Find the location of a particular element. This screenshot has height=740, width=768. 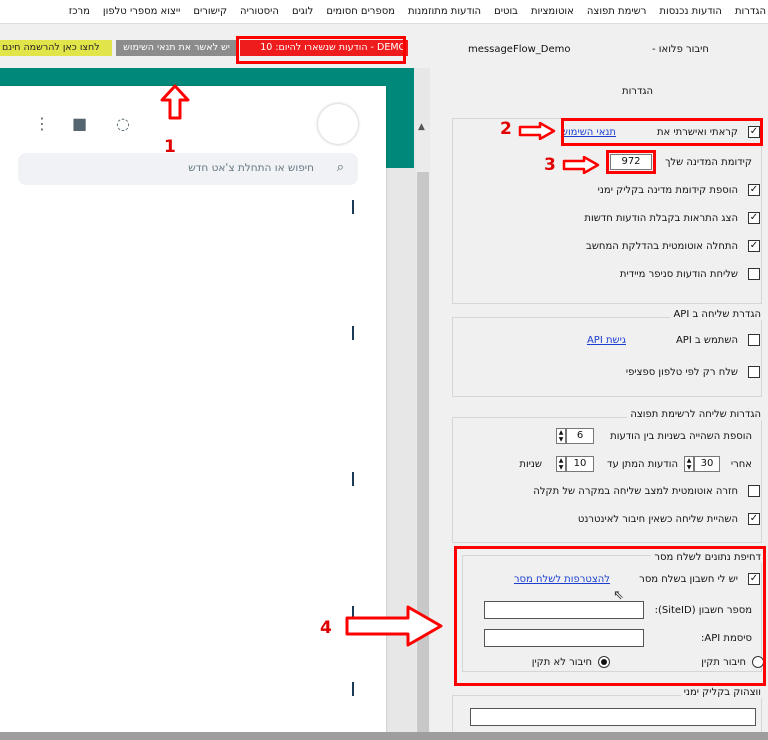

delay-stepper: ▲ ▼ is located at coordinates (561, 436).